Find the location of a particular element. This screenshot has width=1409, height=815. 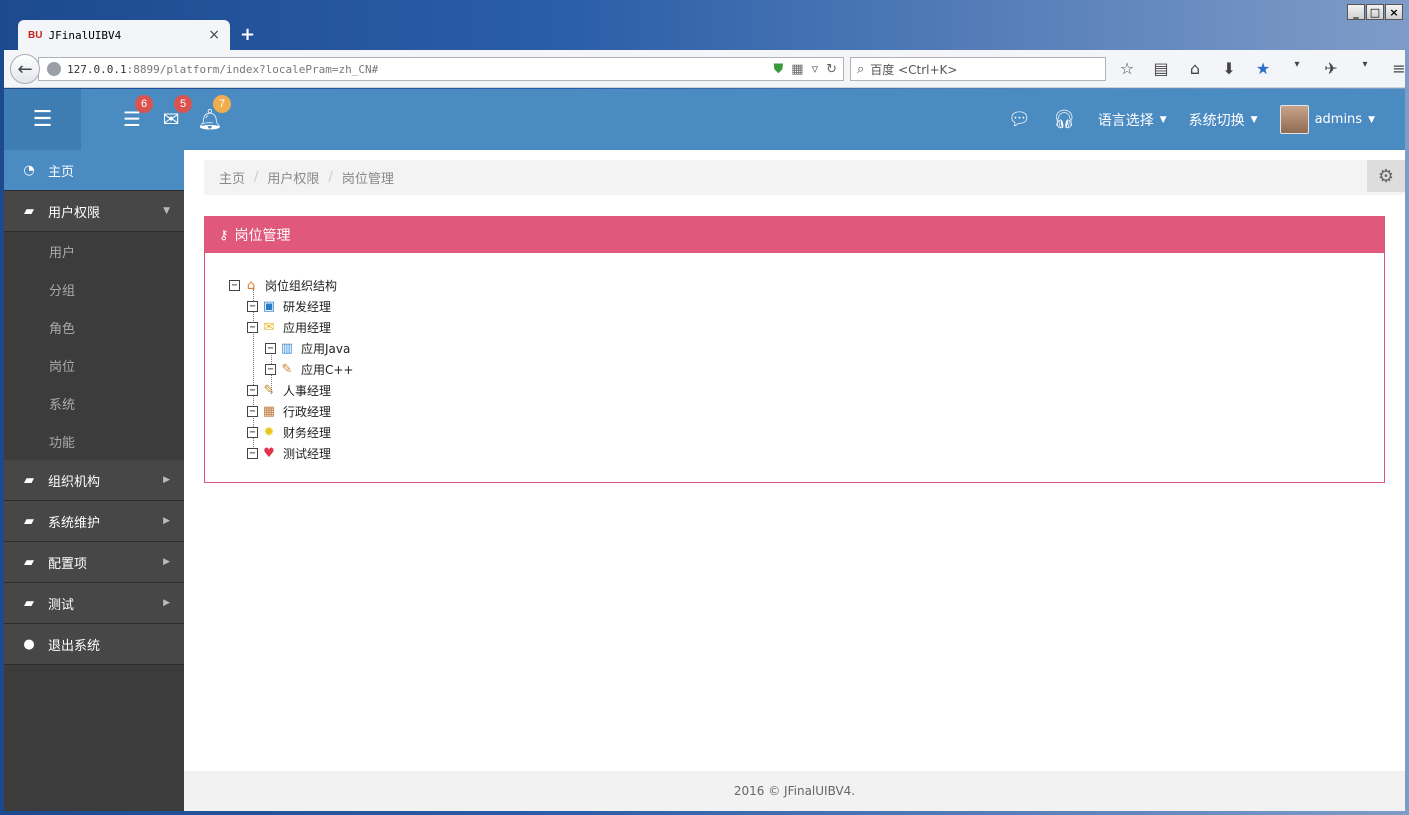

sidebar-item-label: 配置项 is located at coordinates (68, 564).